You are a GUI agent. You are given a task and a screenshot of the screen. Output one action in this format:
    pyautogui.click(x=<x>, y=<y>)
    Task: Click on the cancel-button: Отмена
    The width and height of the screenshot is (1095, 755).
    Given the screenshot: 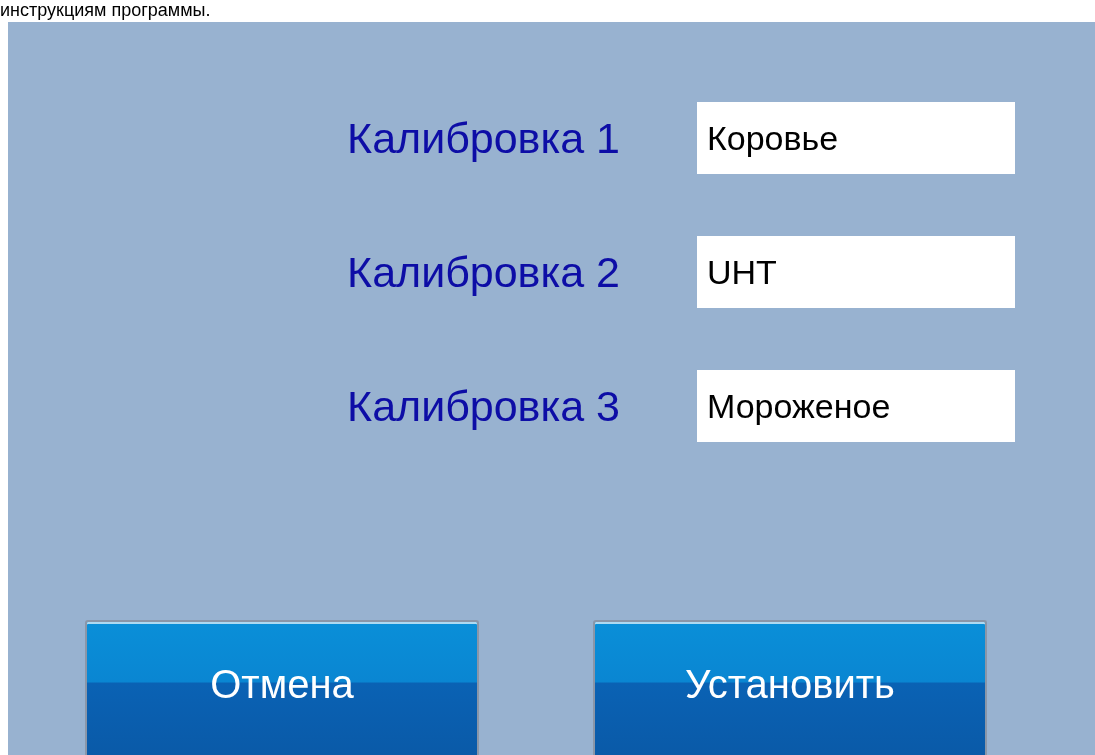 What is the action you would take?
    pyautogui.click(x=282, y=687)
    